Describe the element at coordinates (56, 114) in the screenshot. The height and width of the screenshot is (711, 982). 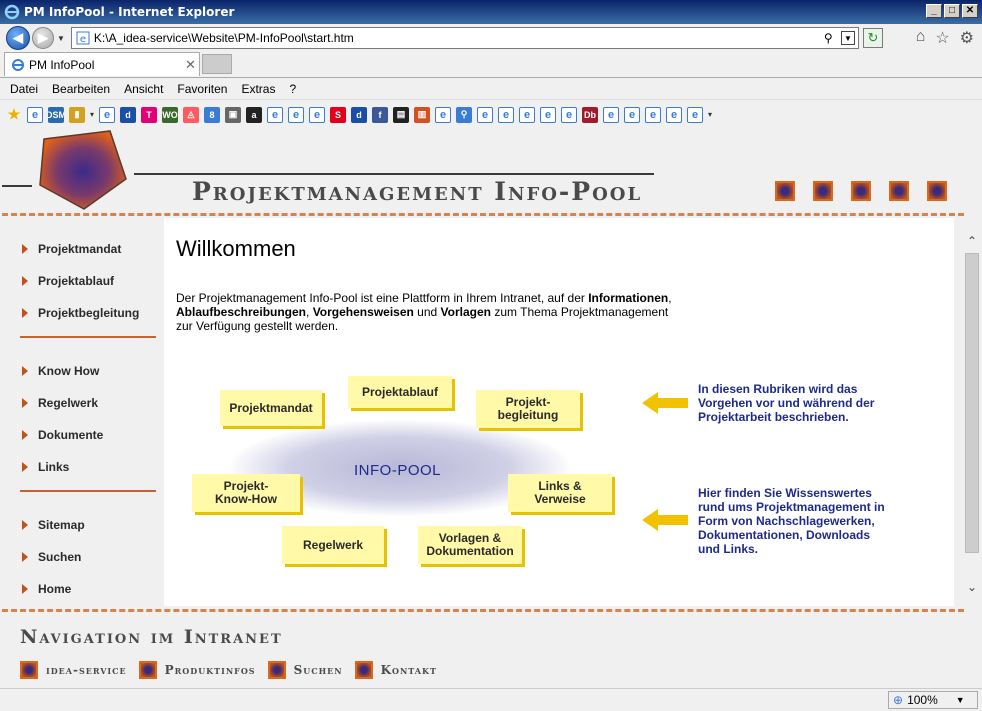
I see `dsm-icon: DSM` at that location.